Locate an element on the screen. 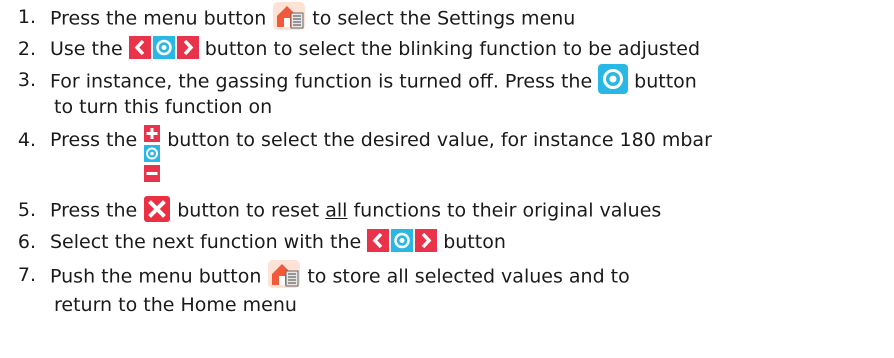 This screenshot has height=358, width=894. step-number: 1. is located at coordinates (26, 17).